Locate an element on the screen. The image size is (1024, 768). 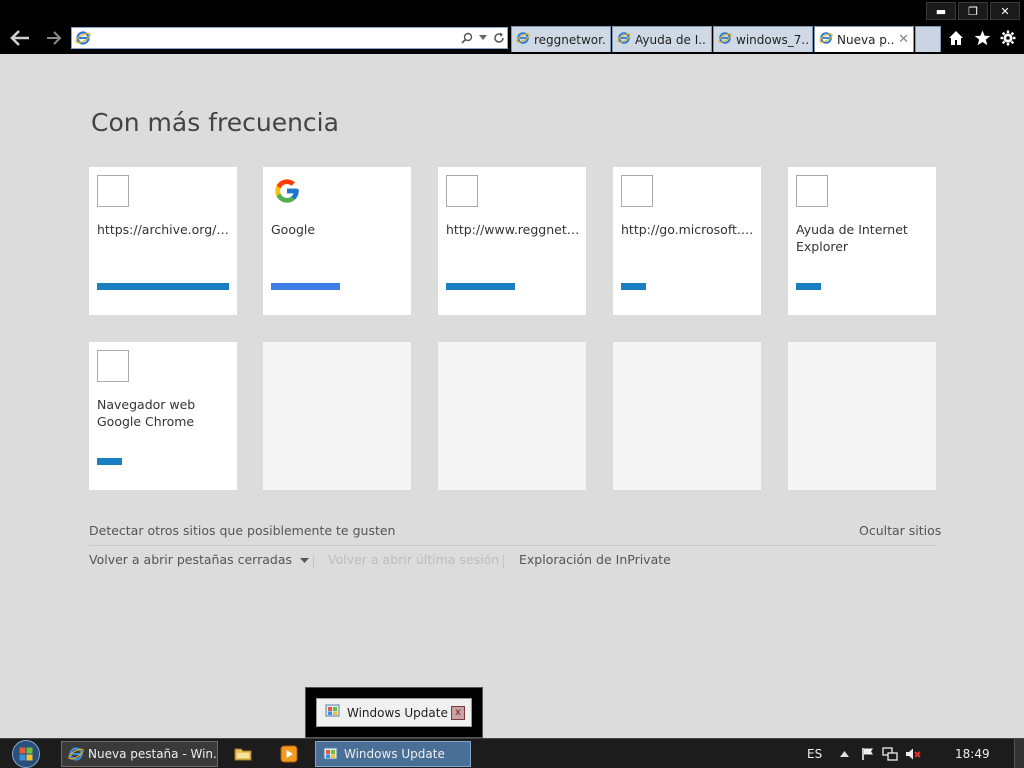
address-bar is located at coordinates (289, 38).